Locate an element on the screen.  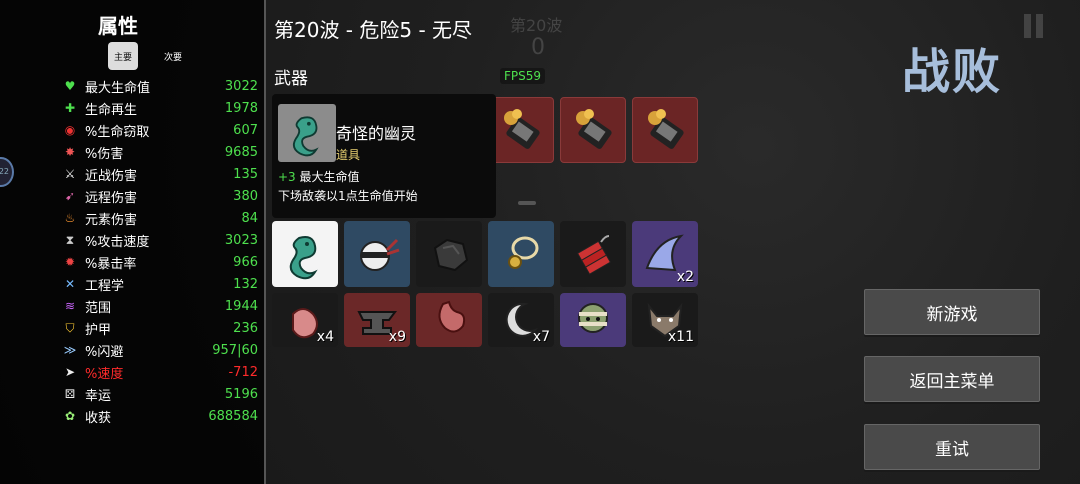
stat-value: 3022 is located at coordinates (241, 86).